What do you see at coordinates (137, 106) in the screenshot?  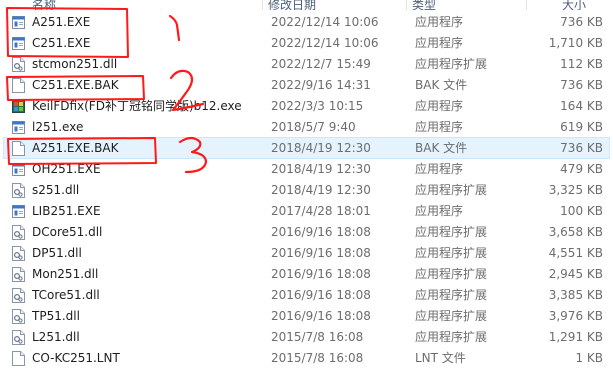 I see `file-name: KeilFDfix(FD补丁冠铭同学版)b12.exe` at bounding box center [137, 106].